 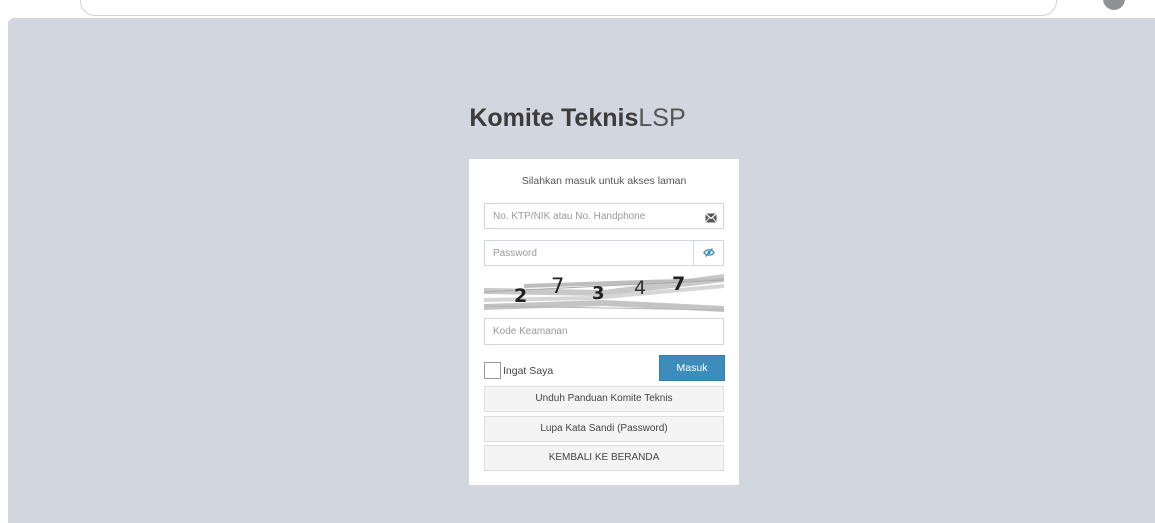 I want to click on security-code-field, so click(x=604, y=331).